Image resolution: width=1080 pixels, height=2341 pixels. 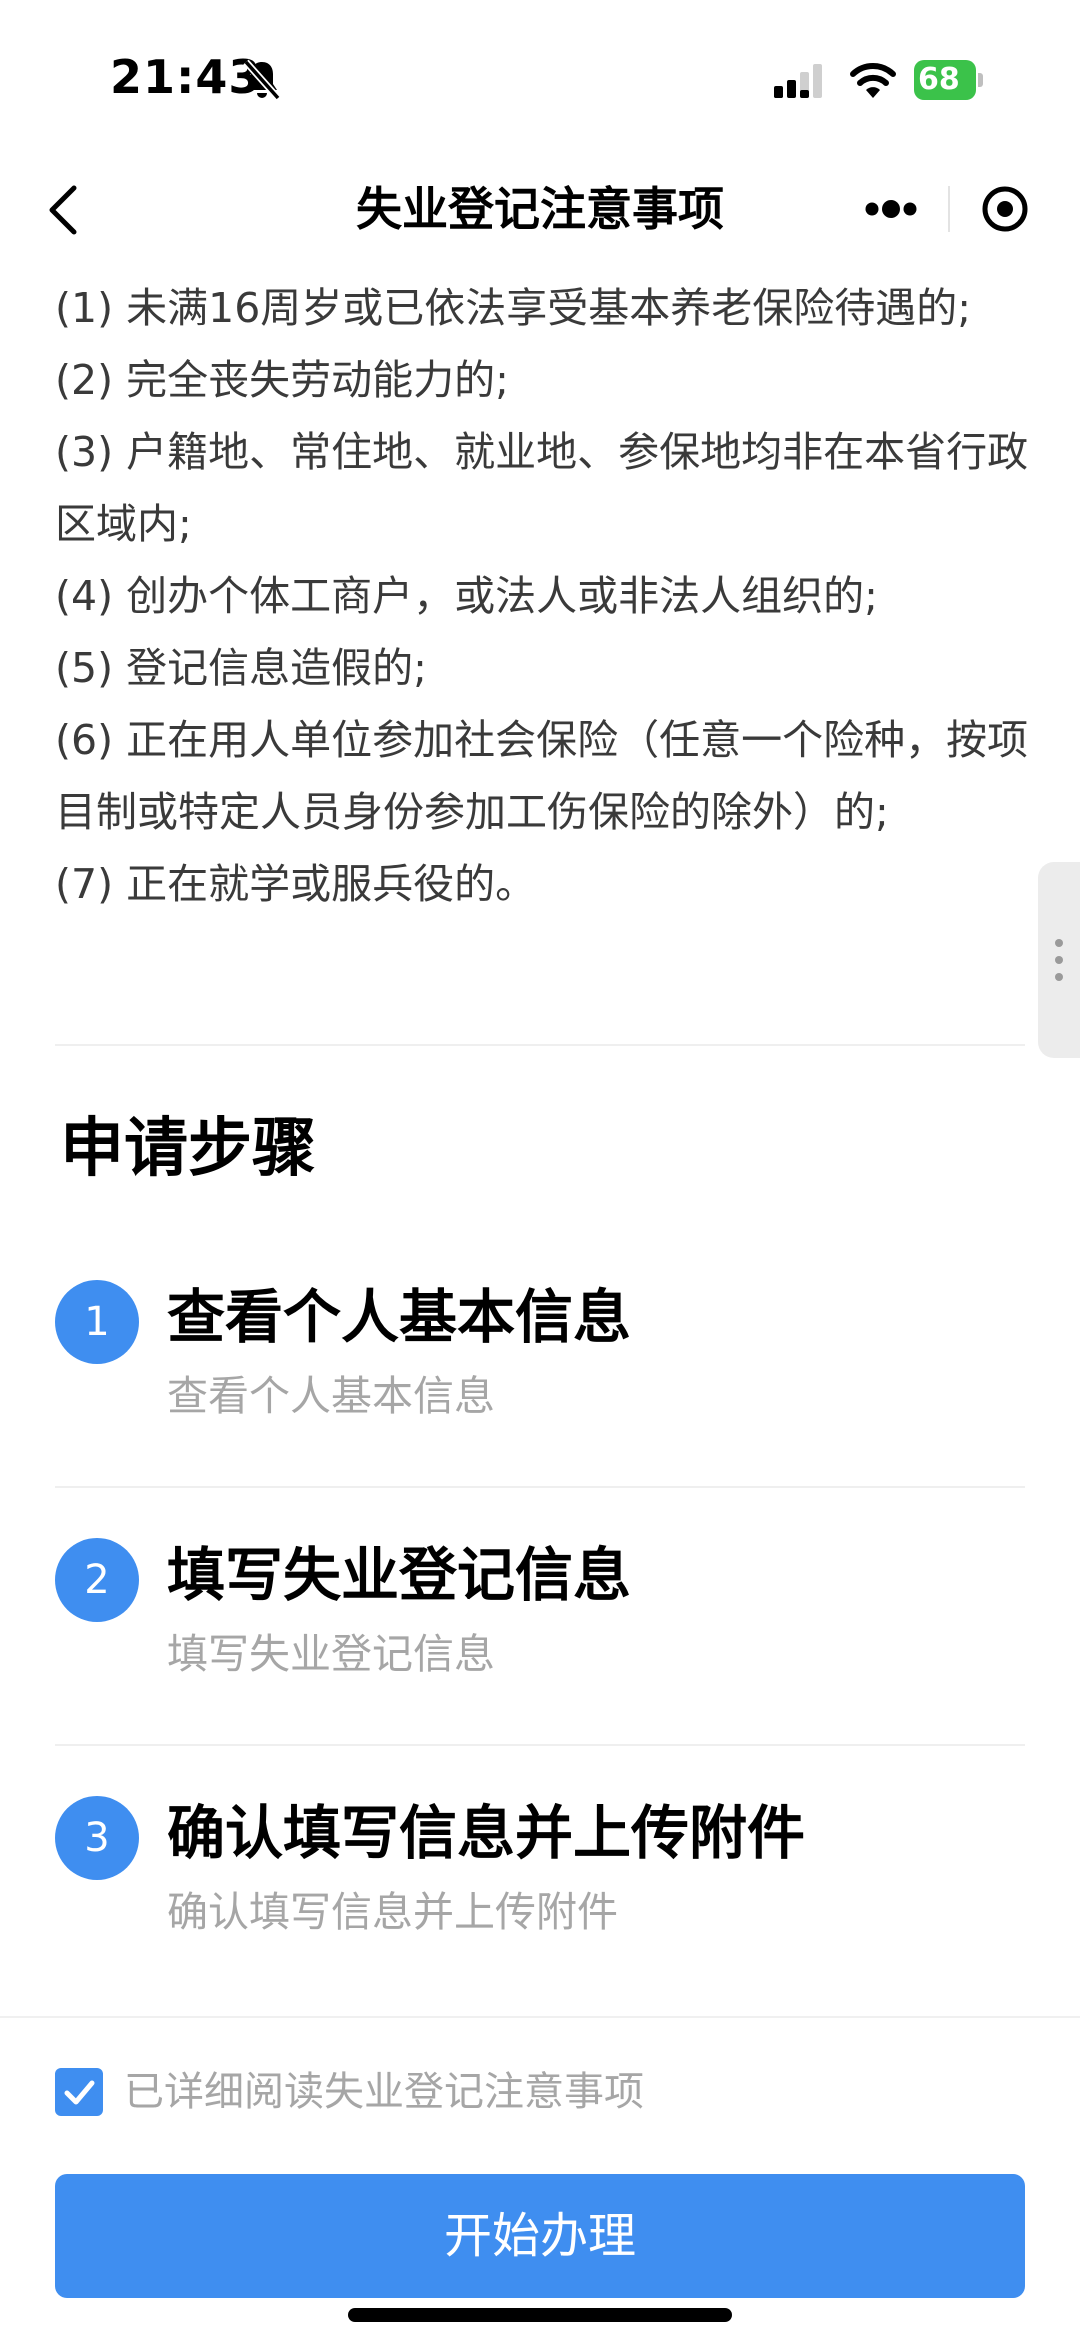 I want to click on chevron-left-icon, so click(x=64, y=210).